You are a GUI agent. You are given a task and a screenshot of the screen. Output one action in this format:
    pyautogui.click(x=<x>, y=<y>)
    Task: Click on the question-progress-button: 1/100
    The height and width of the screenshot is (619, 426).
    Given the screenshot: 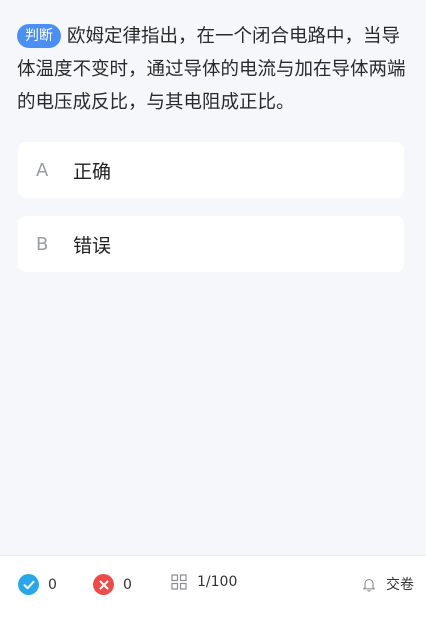 What is the action you would take?
    pyautogui.click(x=204, y=582)
    